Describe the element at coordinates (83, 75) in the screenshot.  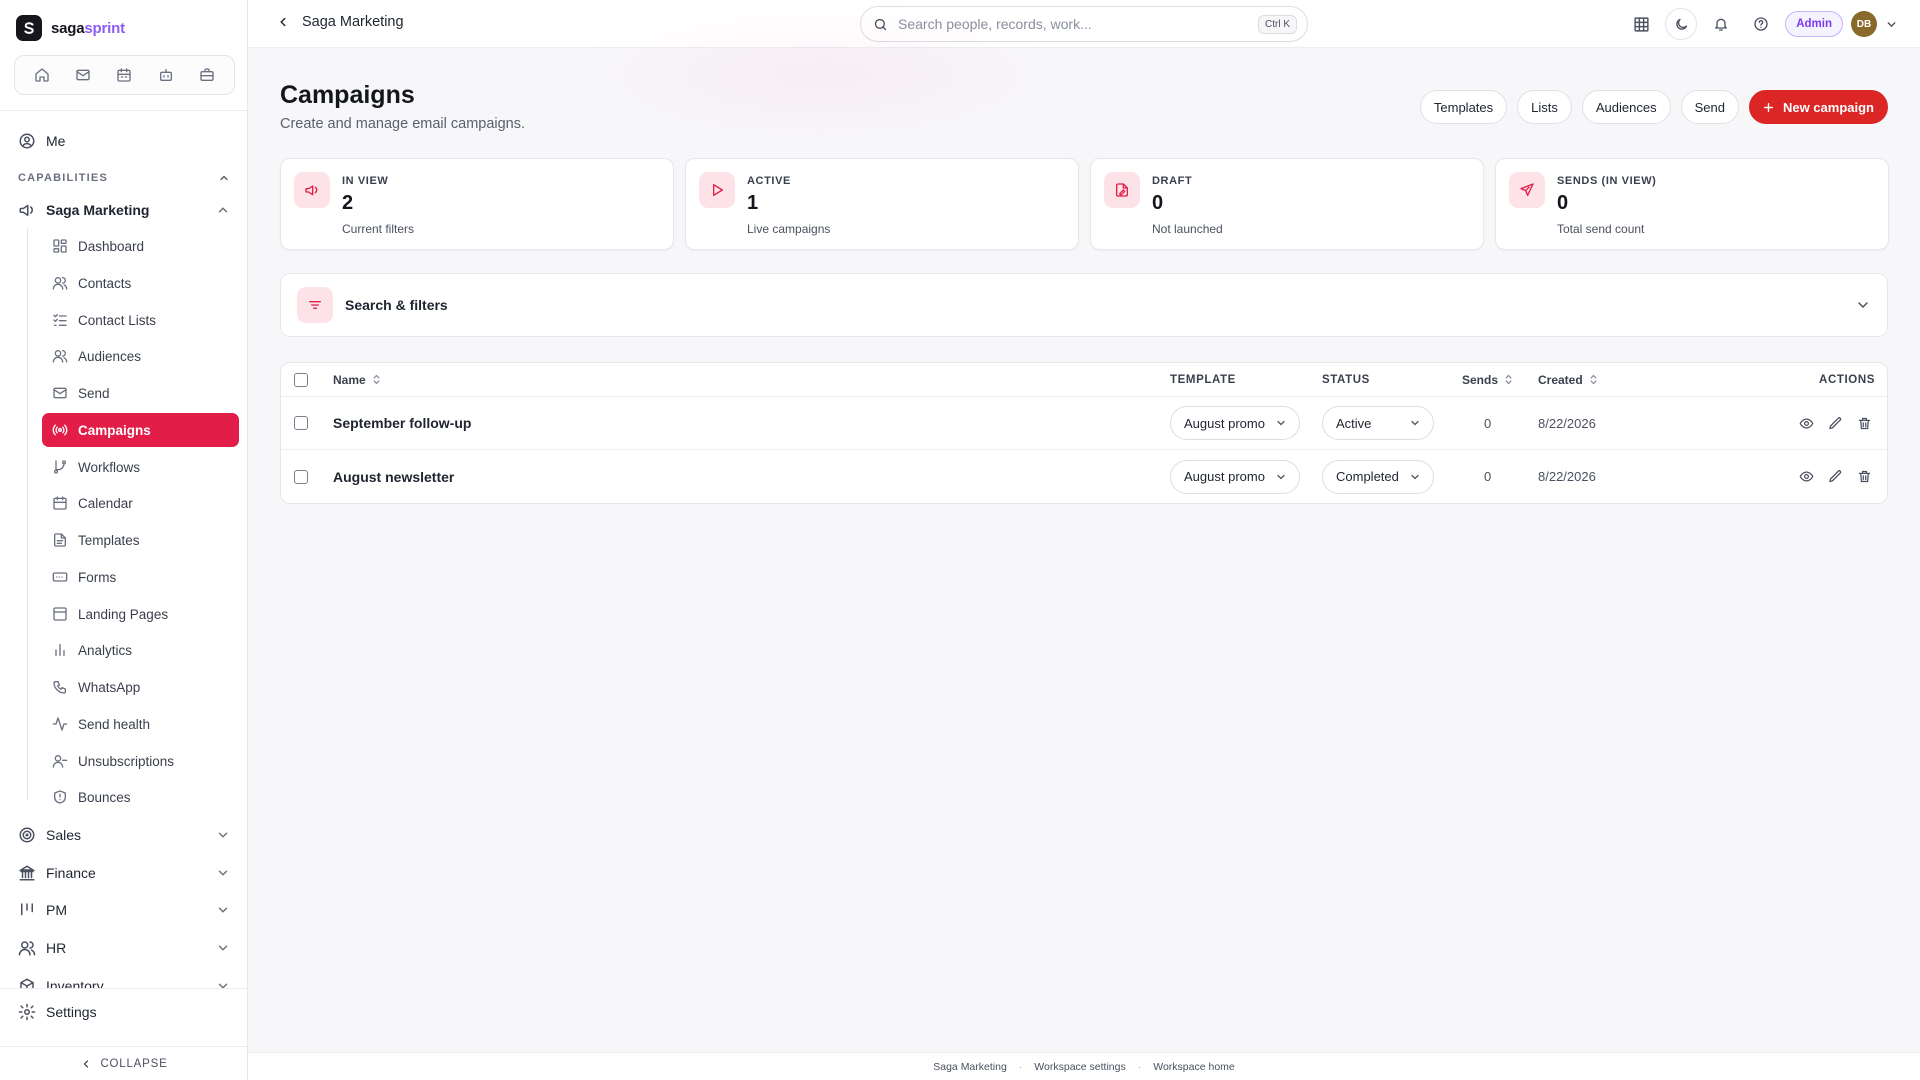
I see `mail-icon` at that location.